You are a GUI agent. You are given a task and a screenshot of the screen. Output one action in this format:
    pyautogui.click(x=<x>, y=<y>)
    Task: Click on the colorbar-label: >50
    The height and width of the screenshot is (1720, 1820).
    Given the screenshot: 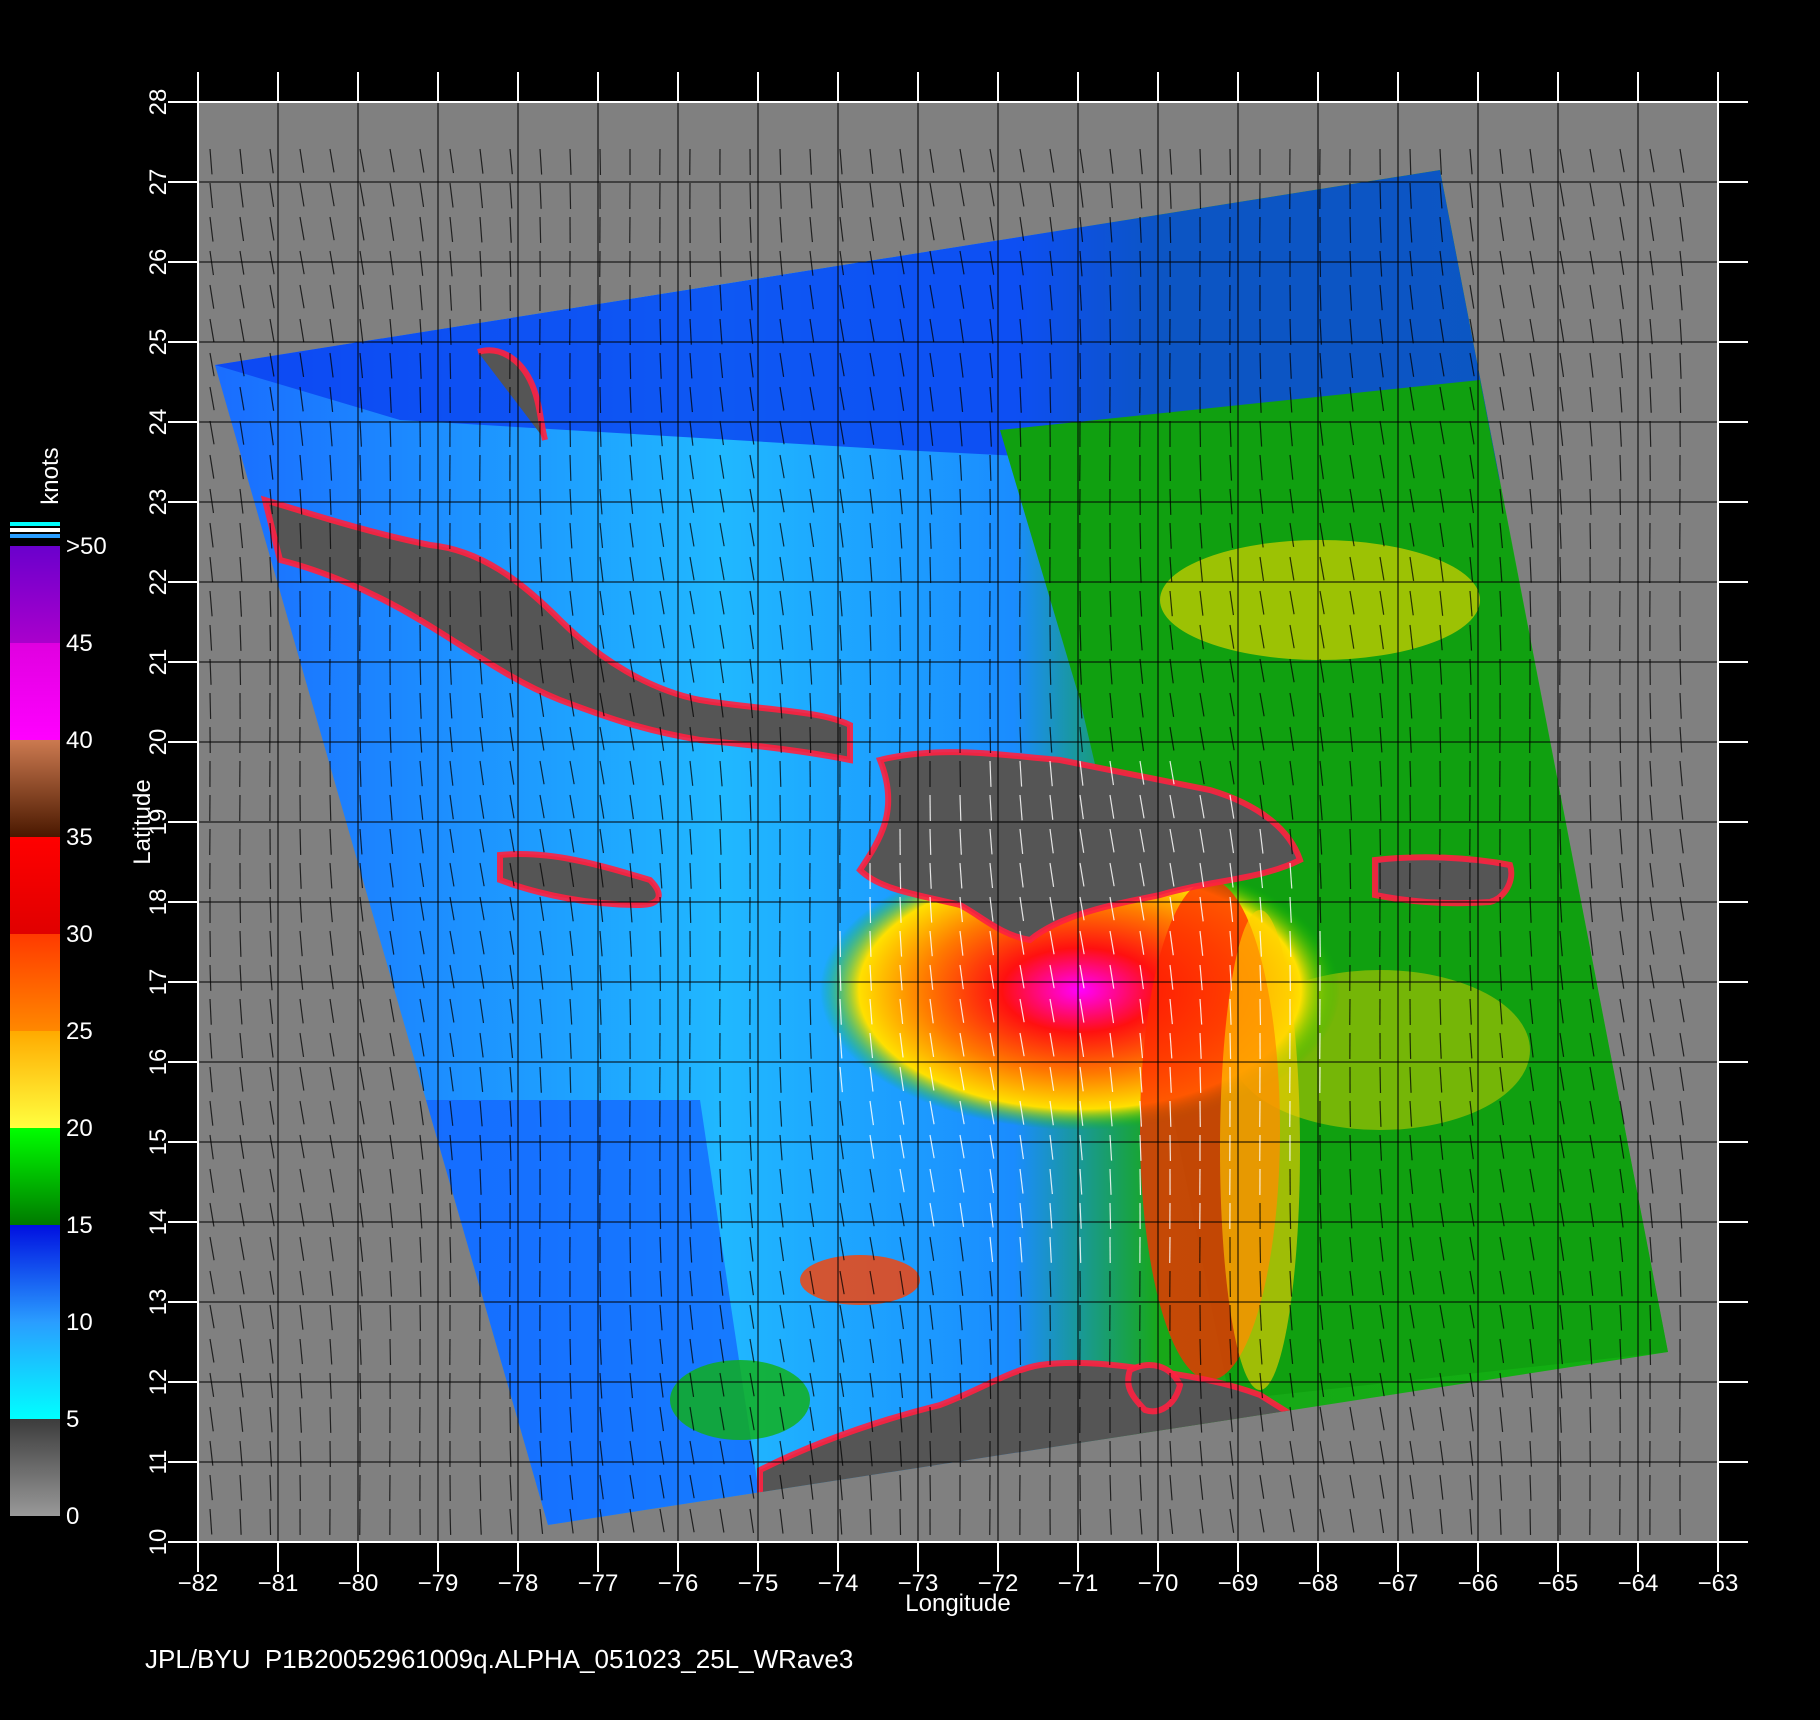 What is the action you would take?
    pyautogui.click(x=86, y=546)
    